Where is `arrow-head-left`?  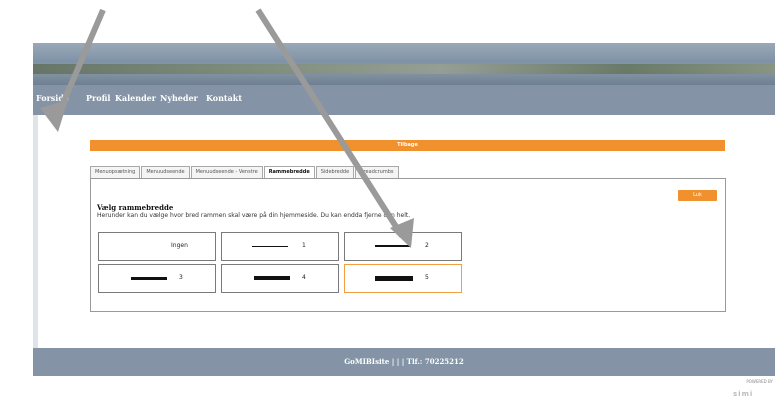
arrow-head-left is located at coordinates (54, 116).